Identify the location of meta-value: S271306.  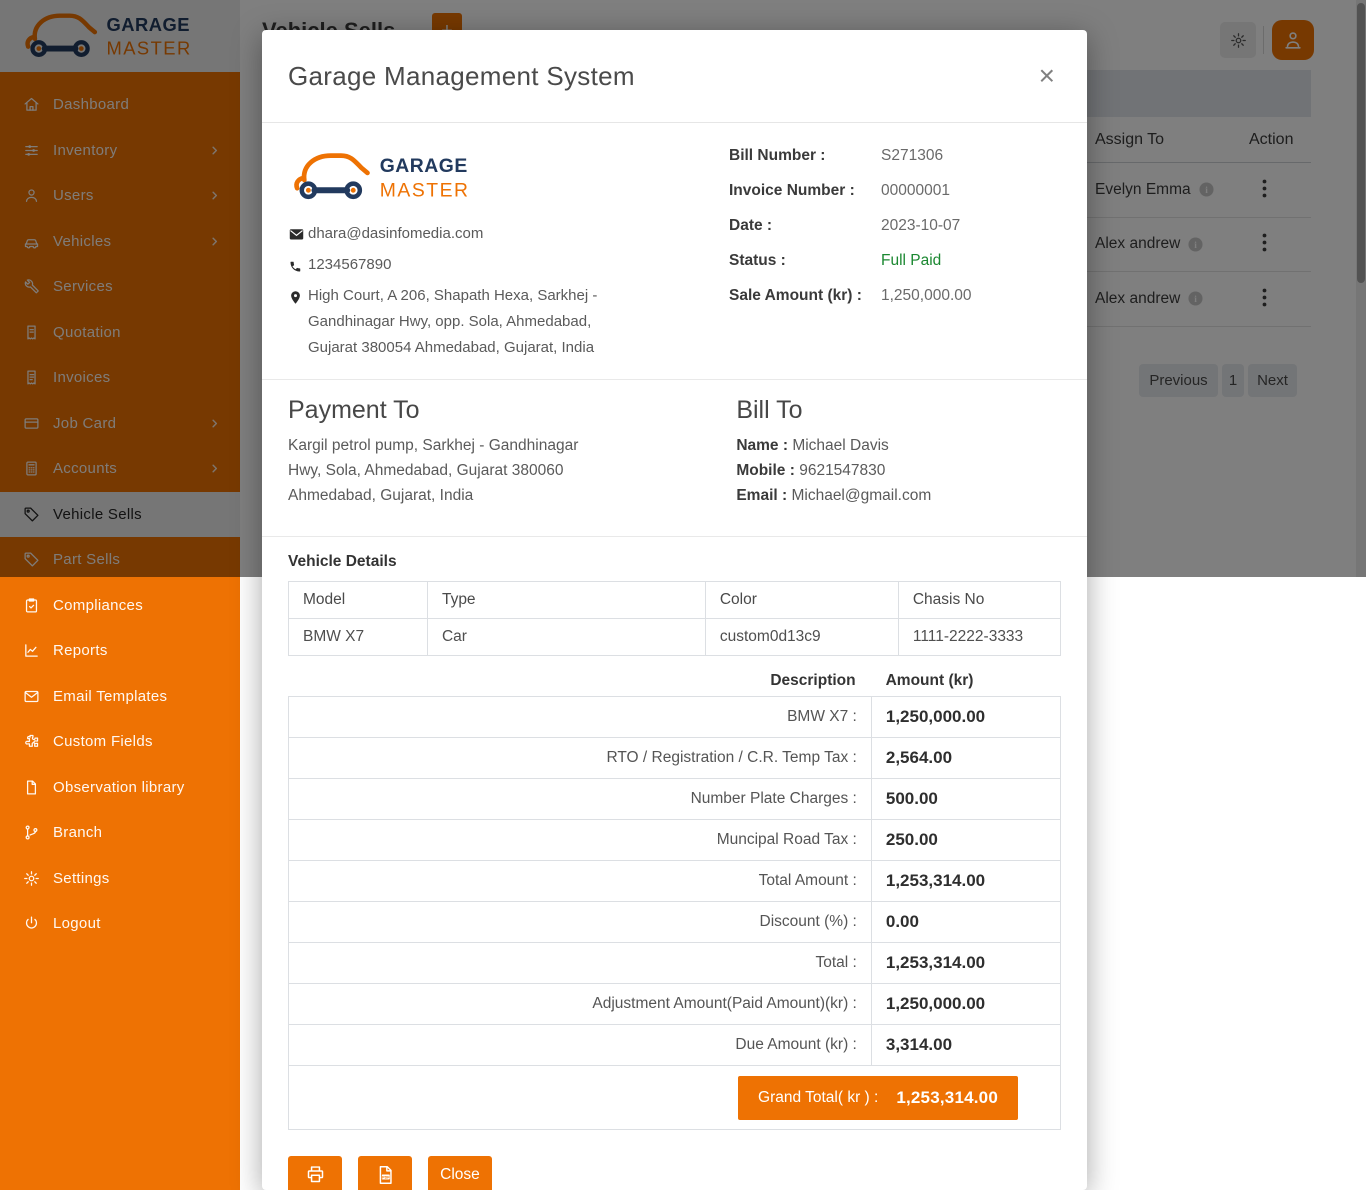
(912, 155).